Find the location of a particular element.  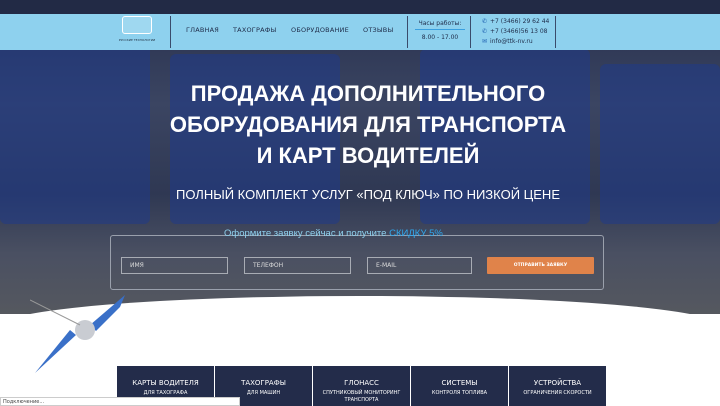

card-fuel-systems: СИСТЕМЫ КОНТРОЛЯ ТОПЛИВА is located at coordinates (459, 386).